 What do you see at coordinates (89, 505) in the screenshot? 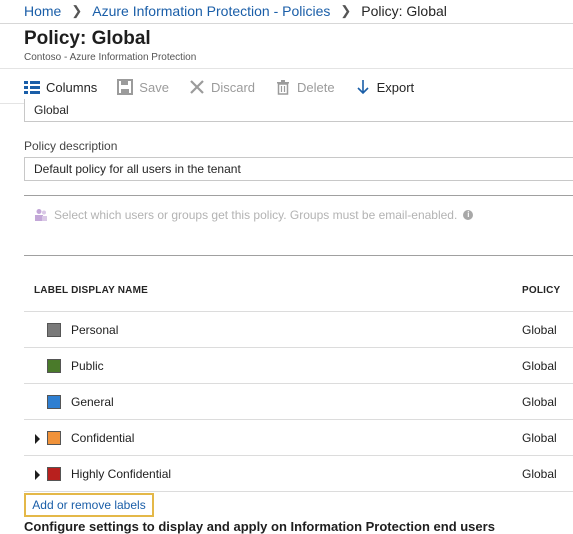
I see `add-remove-labels-link: Add or remove labels` at bounding box center [89, 505].